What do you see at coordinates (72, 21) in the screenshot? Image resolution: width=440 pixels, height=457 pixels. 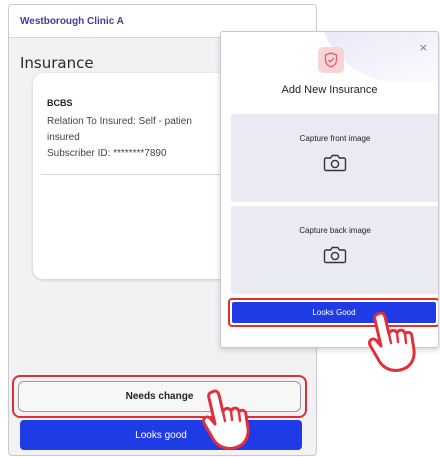 I see `clinic-name: Westborough Clinic A` at bounding box center [72, 21].